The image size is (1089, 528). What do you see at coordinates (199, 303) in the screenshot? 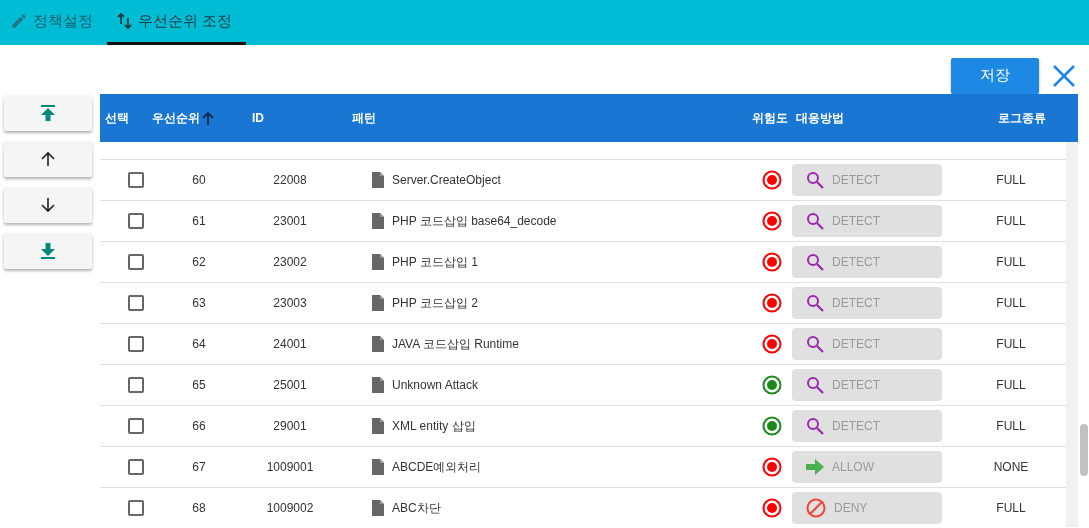
I see `table-cell: 63` at bounding box center [199, 303].